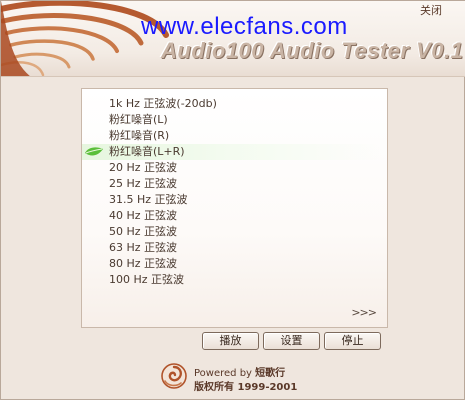 This screenshot has height=400, width=465. What do you see at coordinates (143, 215) in the screenshot?
I see `list-item-label: 40 Hz 正弦波` at bounding box center [143, 215].